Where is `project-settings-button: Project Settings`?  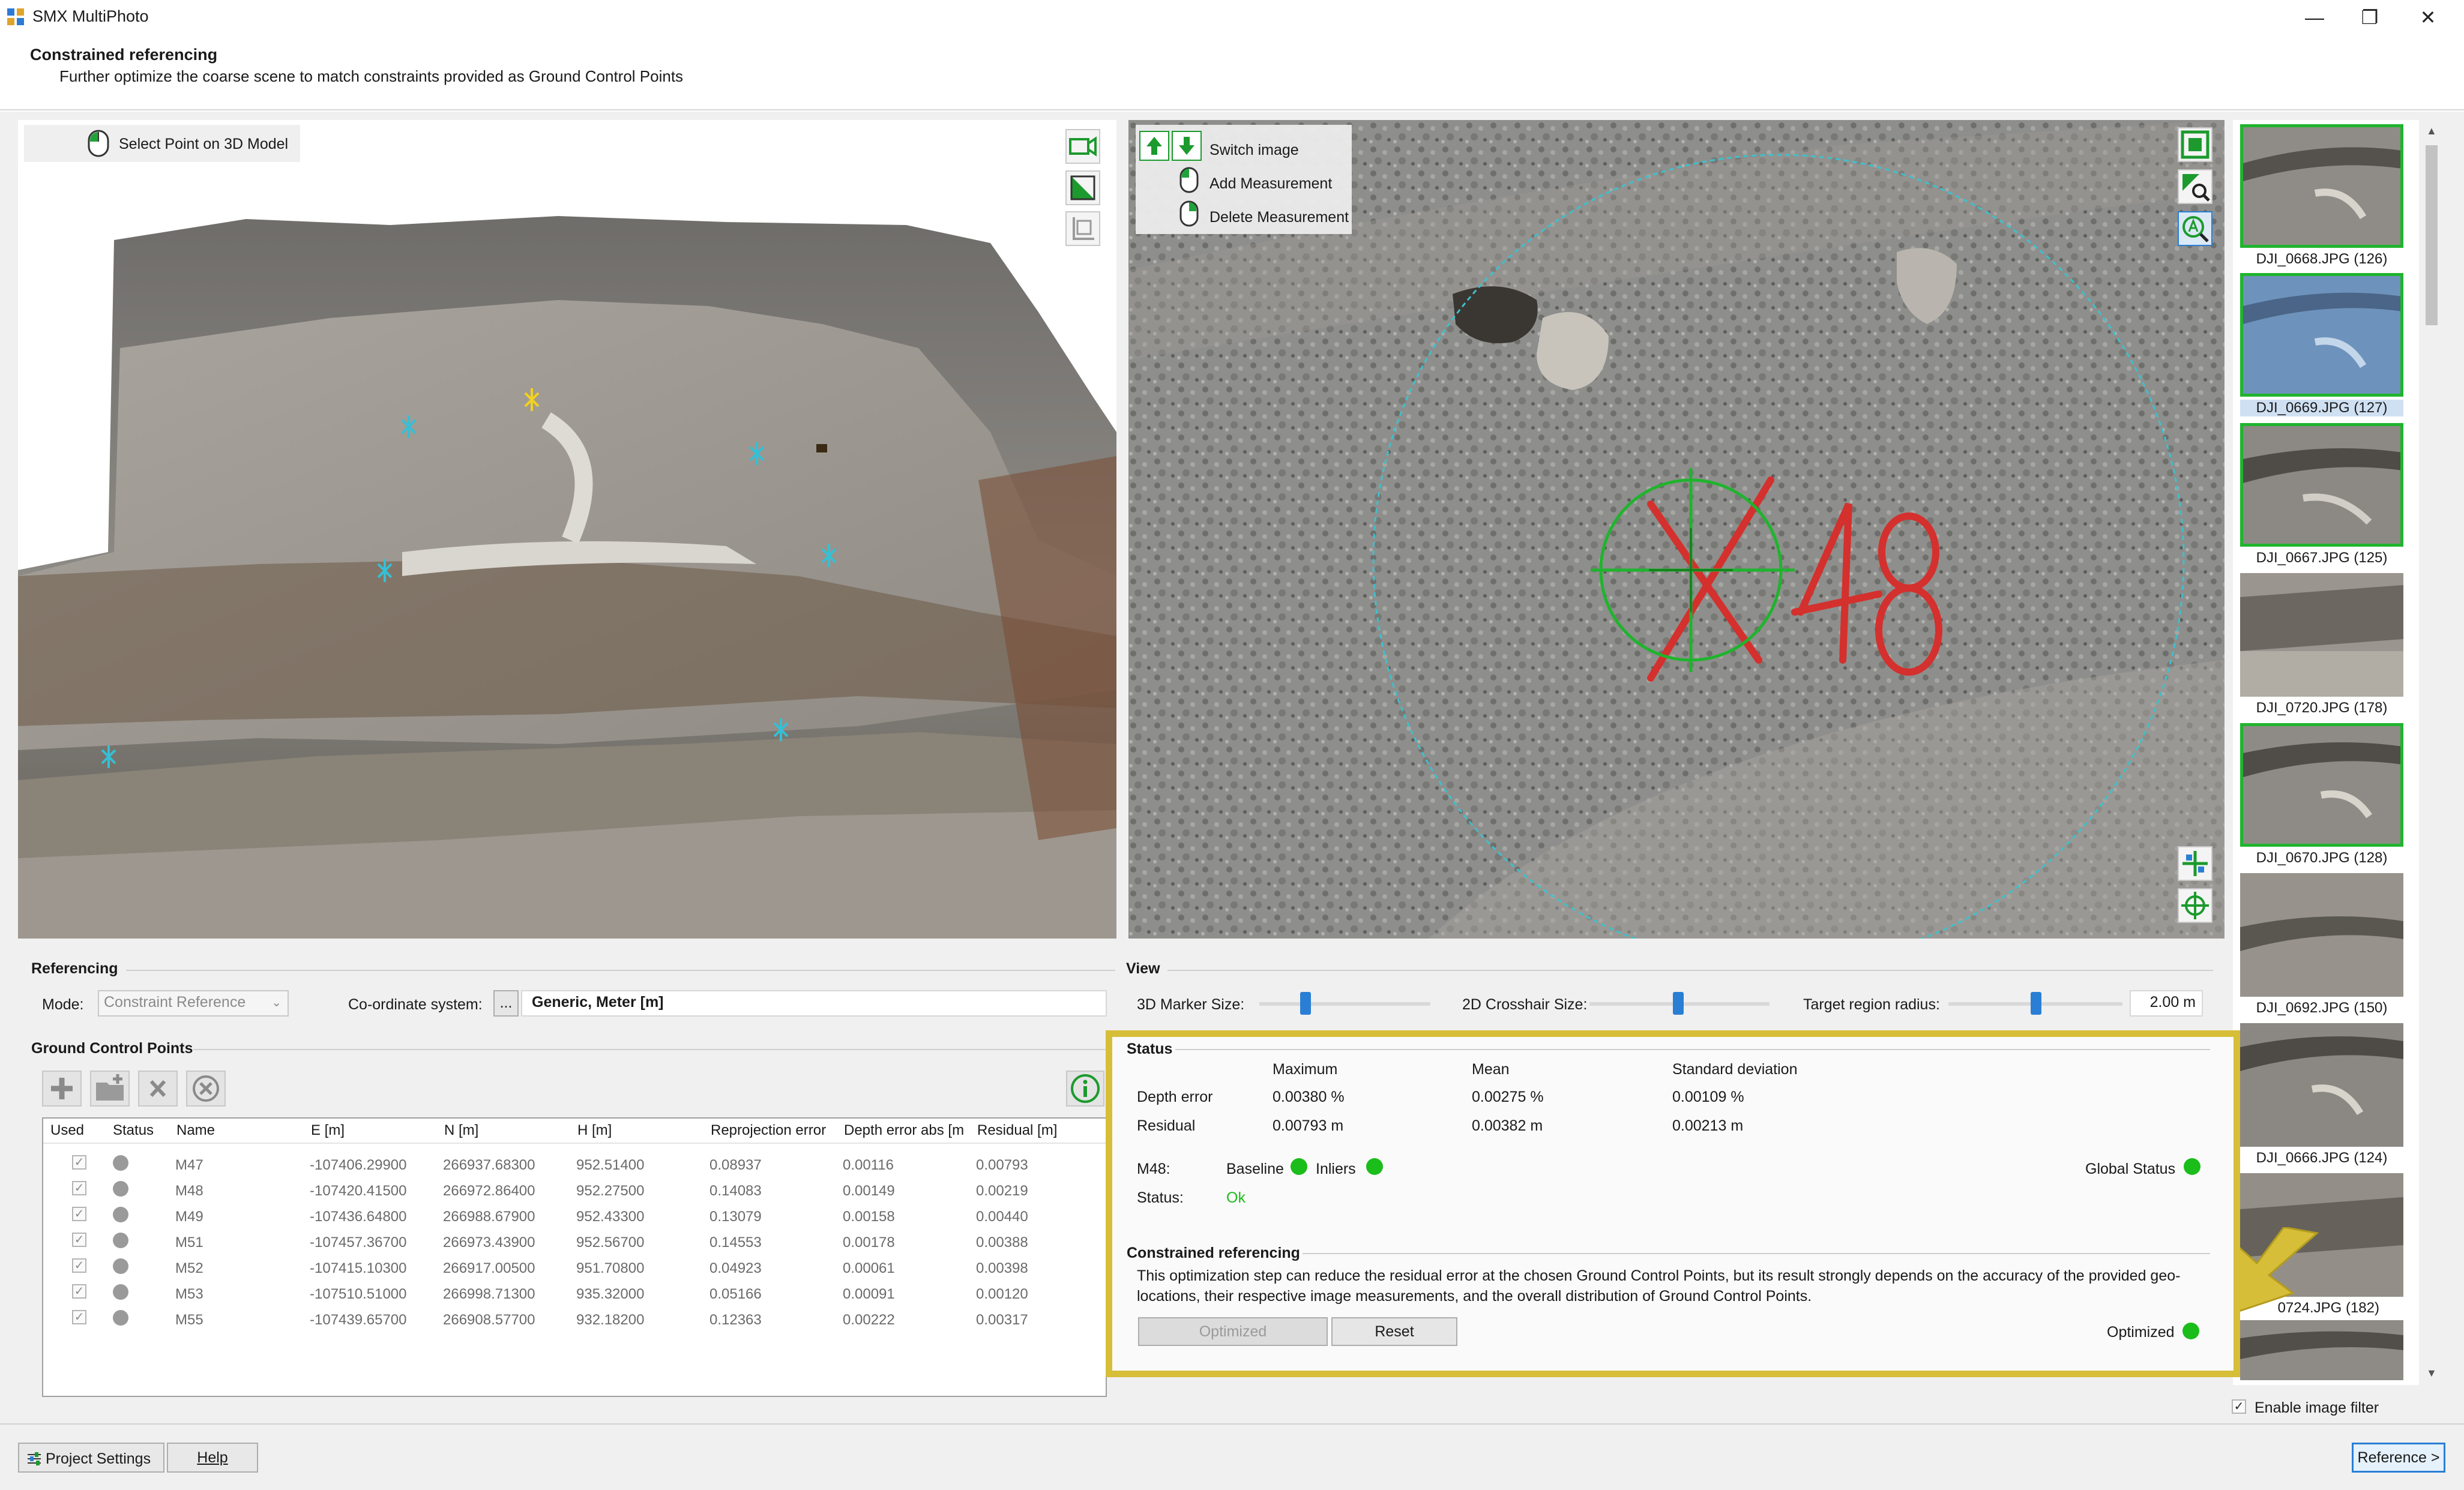
project-settings-button: Project Settings is located at coordinates (91, 1458).